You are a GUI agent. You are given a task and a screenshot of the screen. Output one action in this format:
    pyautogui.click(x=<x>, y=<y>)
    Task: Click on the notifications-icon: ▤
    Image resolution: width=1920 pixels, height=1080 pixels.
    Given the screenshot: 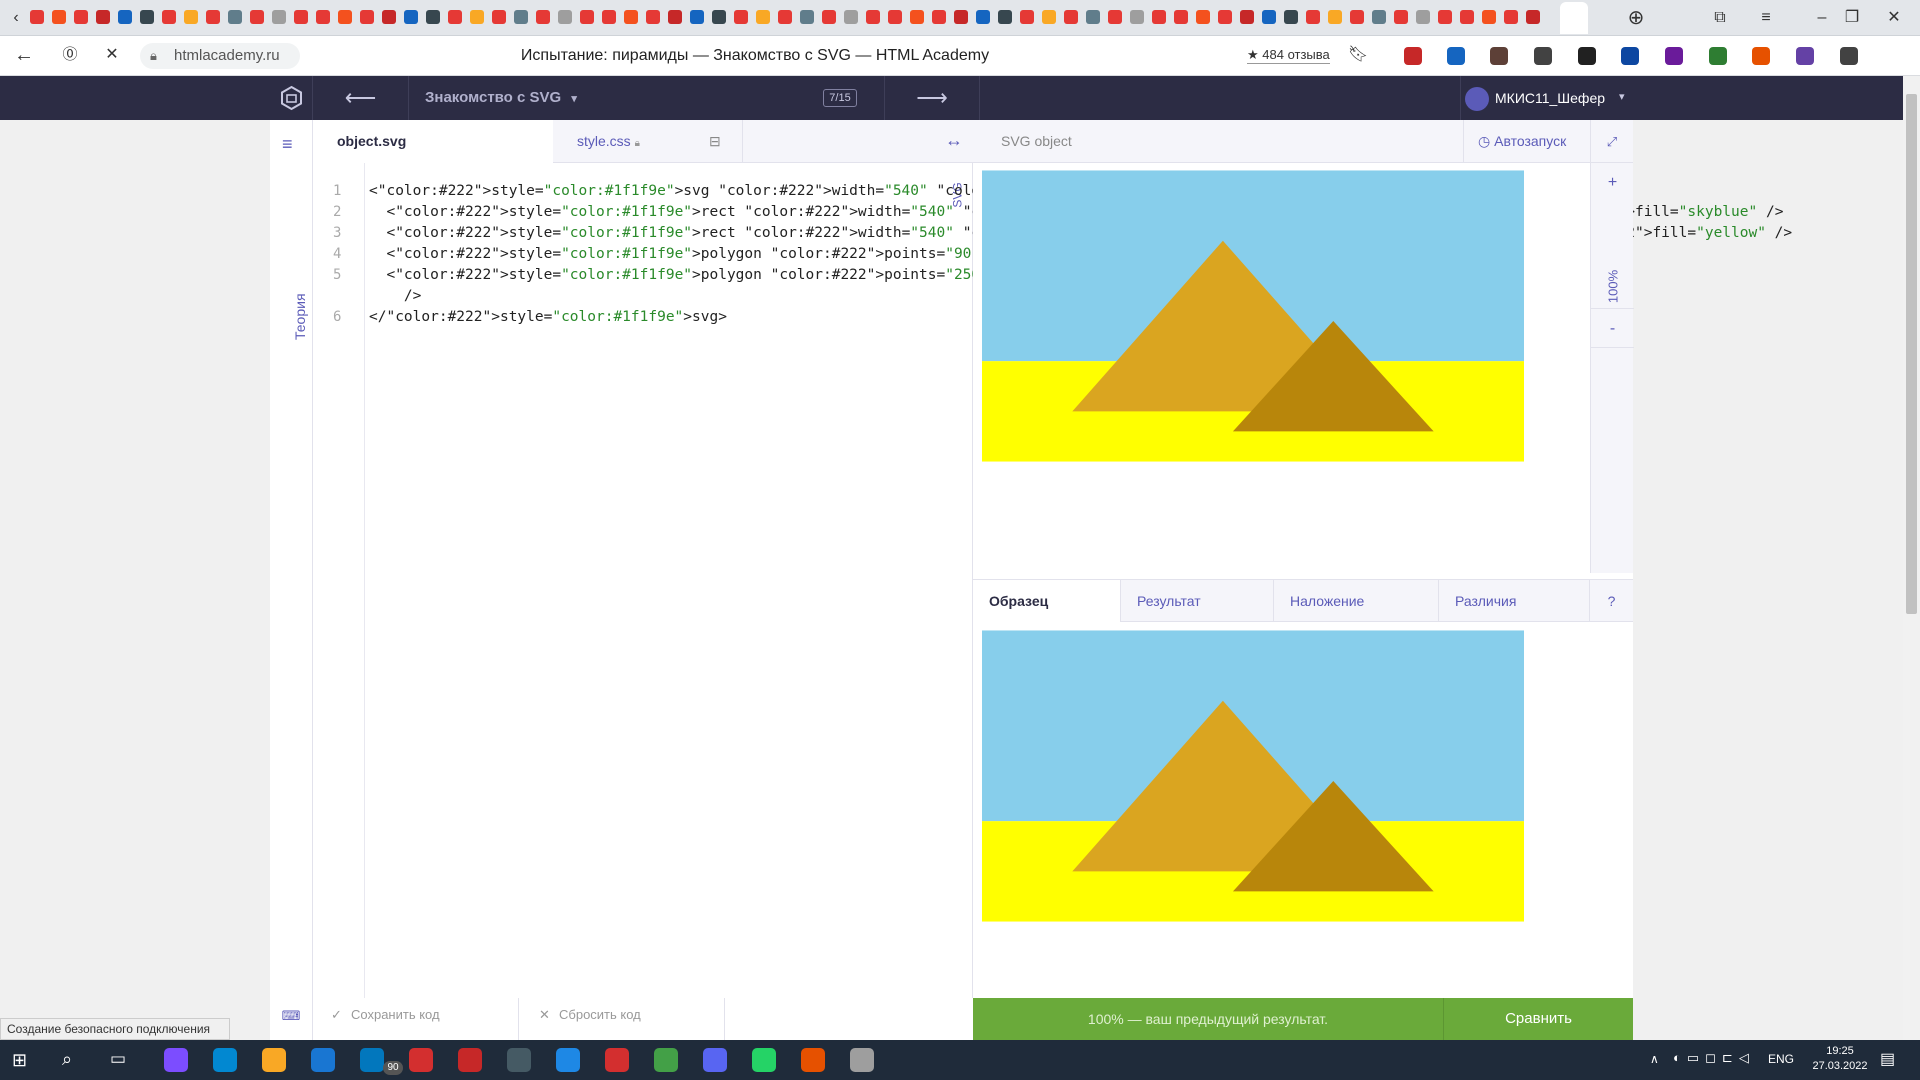 What is the action you would take?
    pyautogui.click(x=1887, y=1059)
    